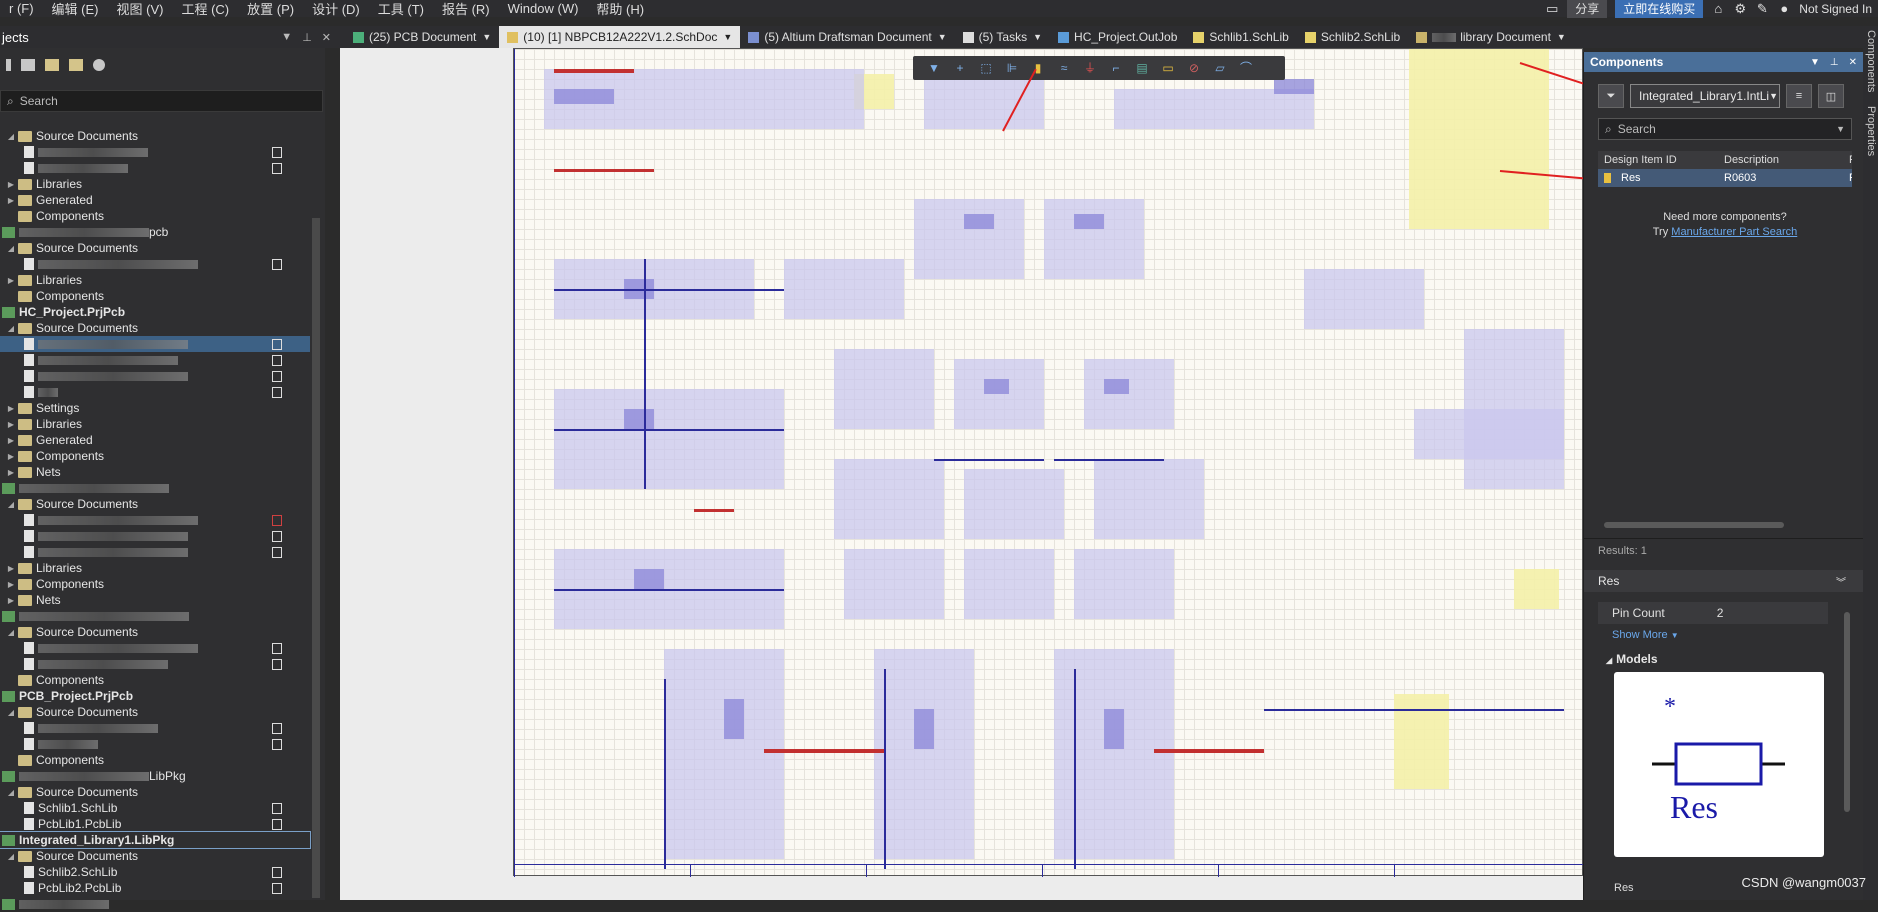 The width and height of the screenshot is (1878, 912). I want to click on show-more-link: Show More ▼, so click(1645, 635).